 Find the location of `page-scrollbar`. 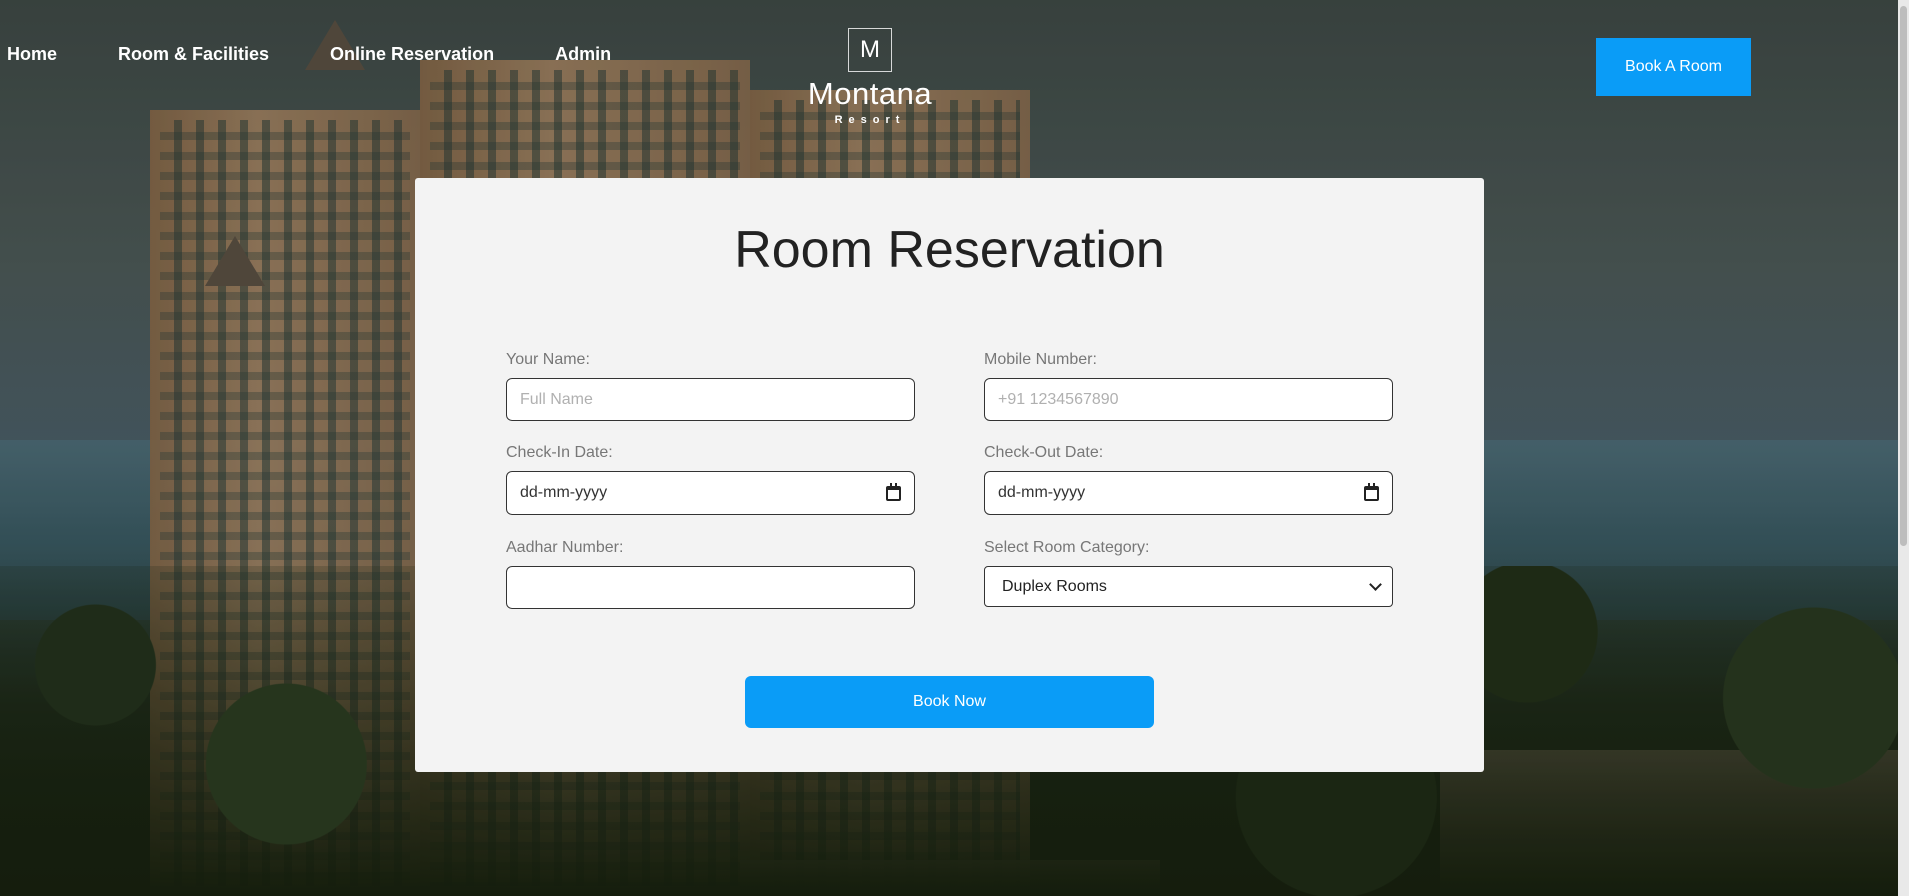

page-scrollbar is located at coordinates (1903, 448).